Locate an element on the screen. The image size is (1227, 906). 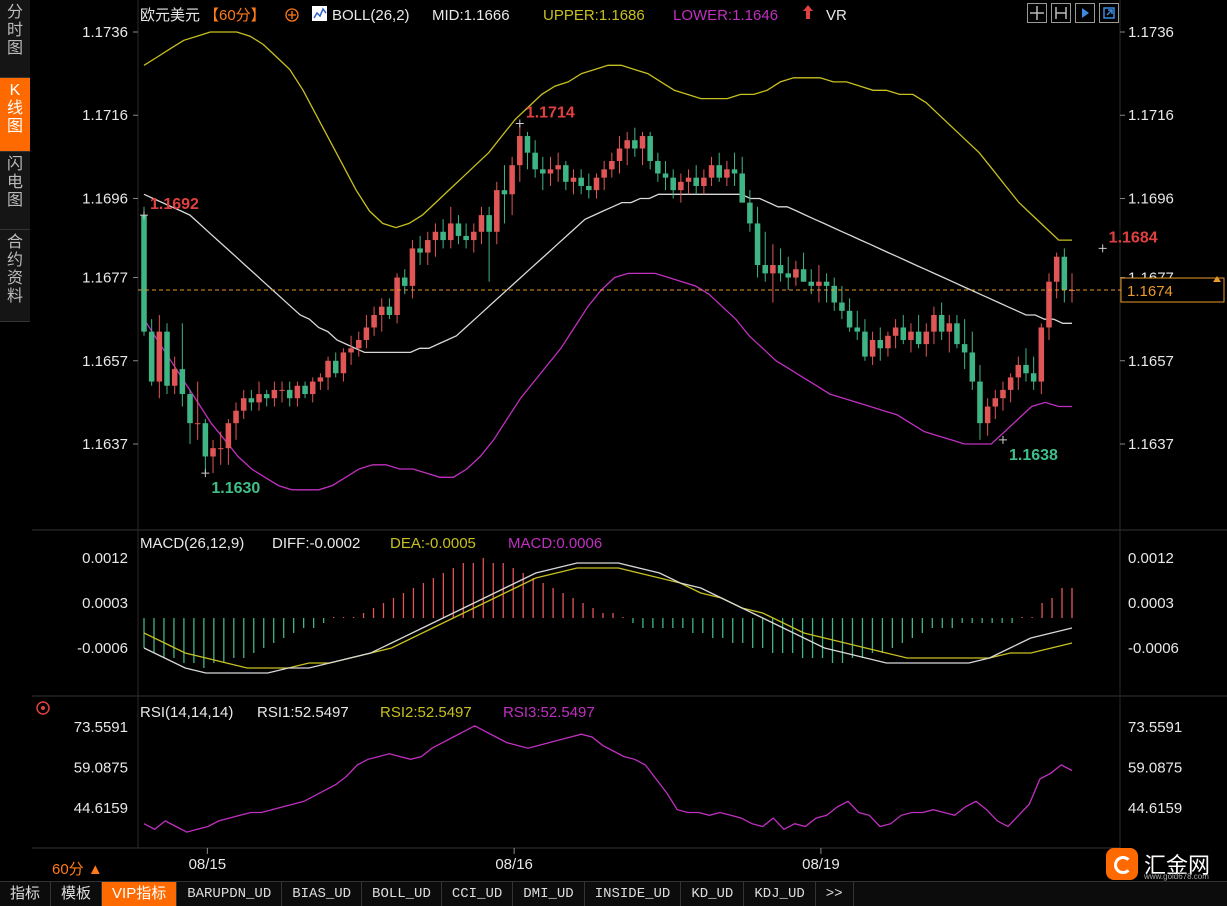
tab-indicators: 指标 is located at coordinates (26, 894).